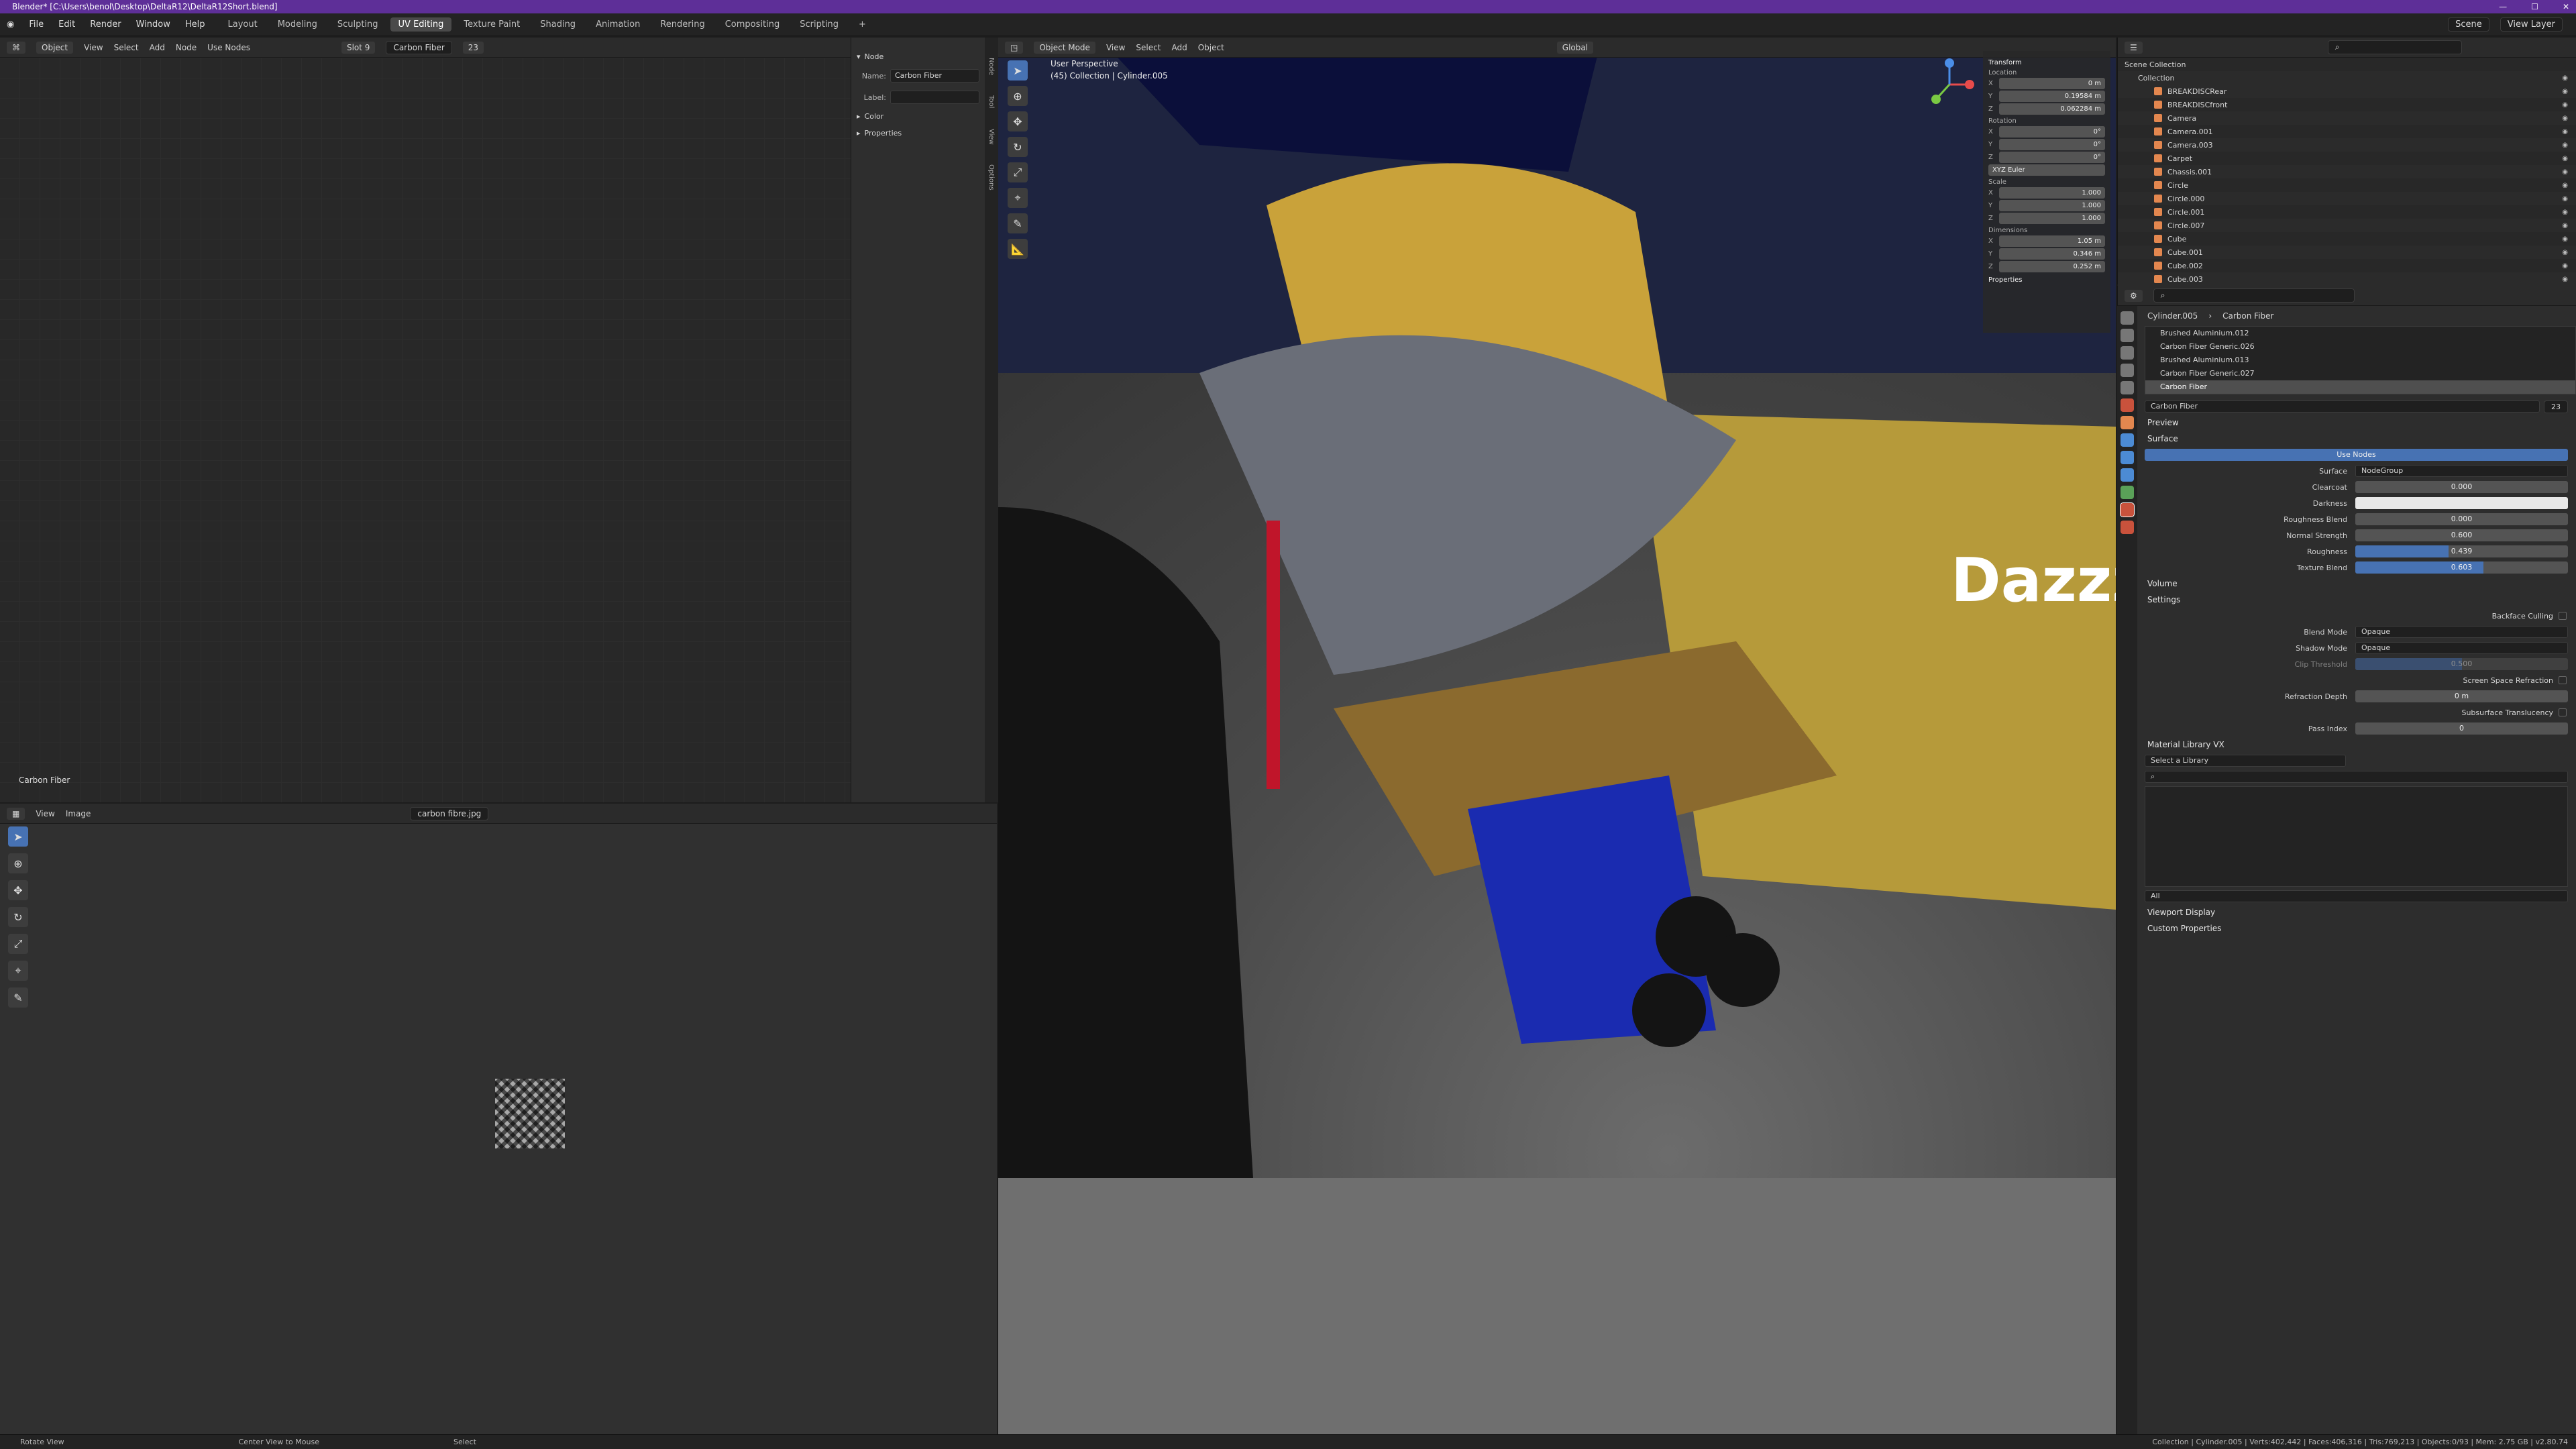 This screenshot has height=1449, width=2576. Describe the element at coordinates (2052, 218) in the screenshot. I see `scale-z-field: 1.000` at that location.